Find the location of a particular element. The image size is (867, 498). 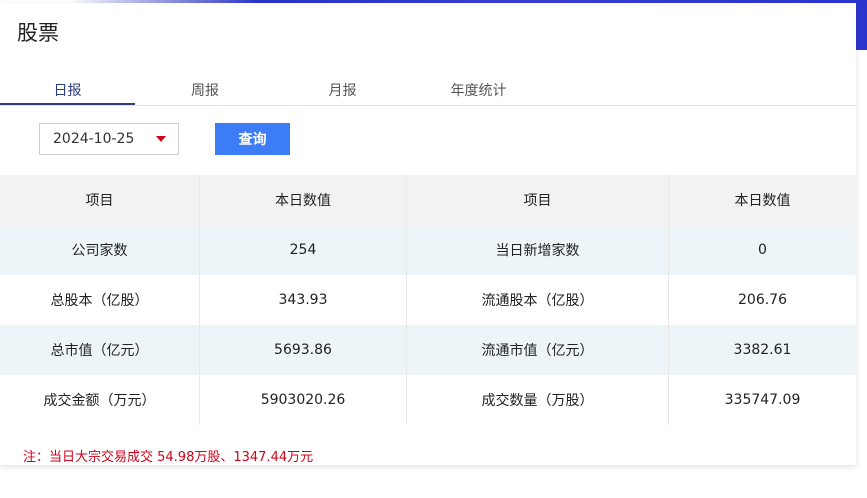

tab-active-indicator is located at coordinates (67, 104).